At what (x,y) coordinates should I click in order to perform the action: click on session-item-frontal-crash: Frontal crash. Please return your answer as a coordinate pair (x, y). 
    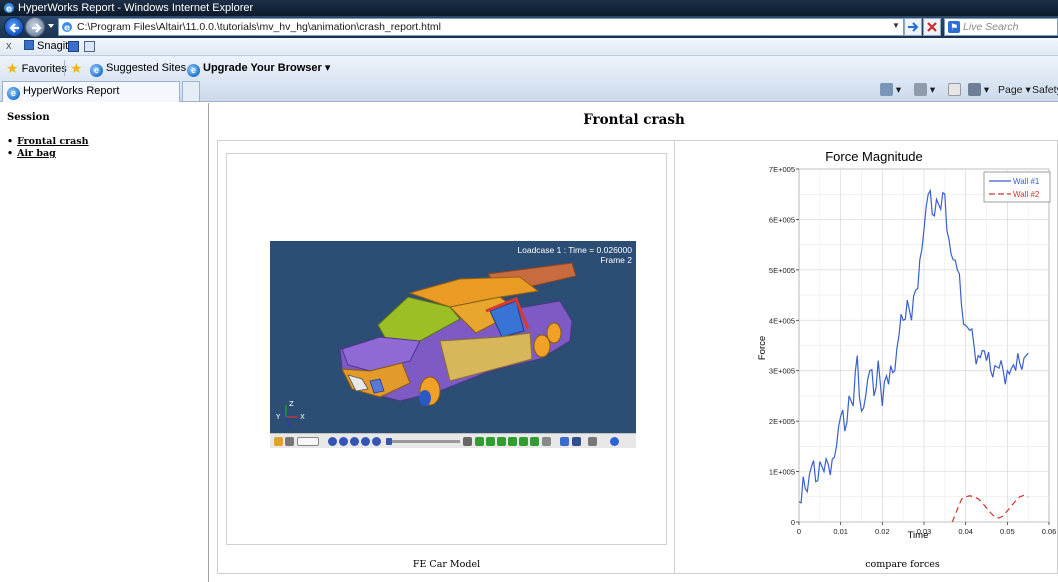
    Looking at the image, I should click on (48, 141).